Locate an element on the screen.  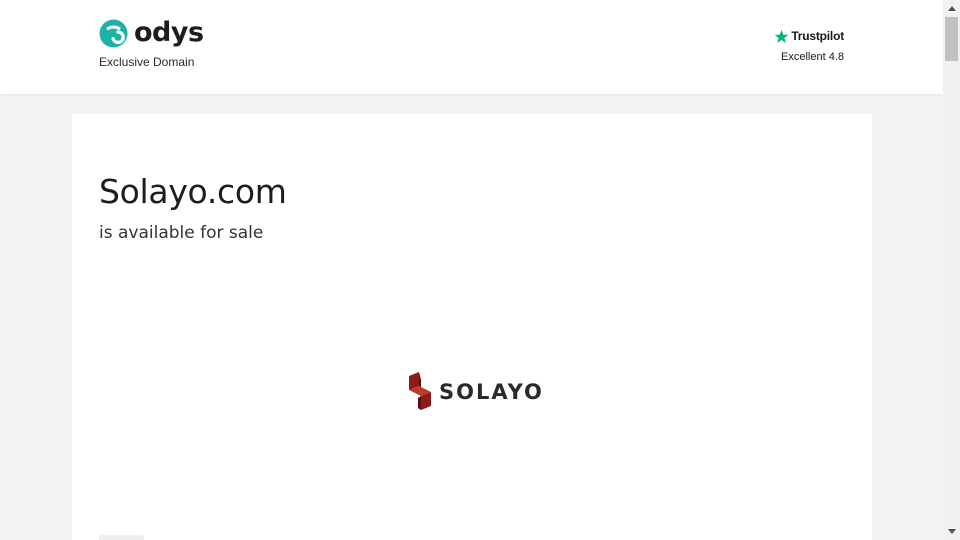
trustpilot-row: Trustpilot is located at coordinates (809, 36).